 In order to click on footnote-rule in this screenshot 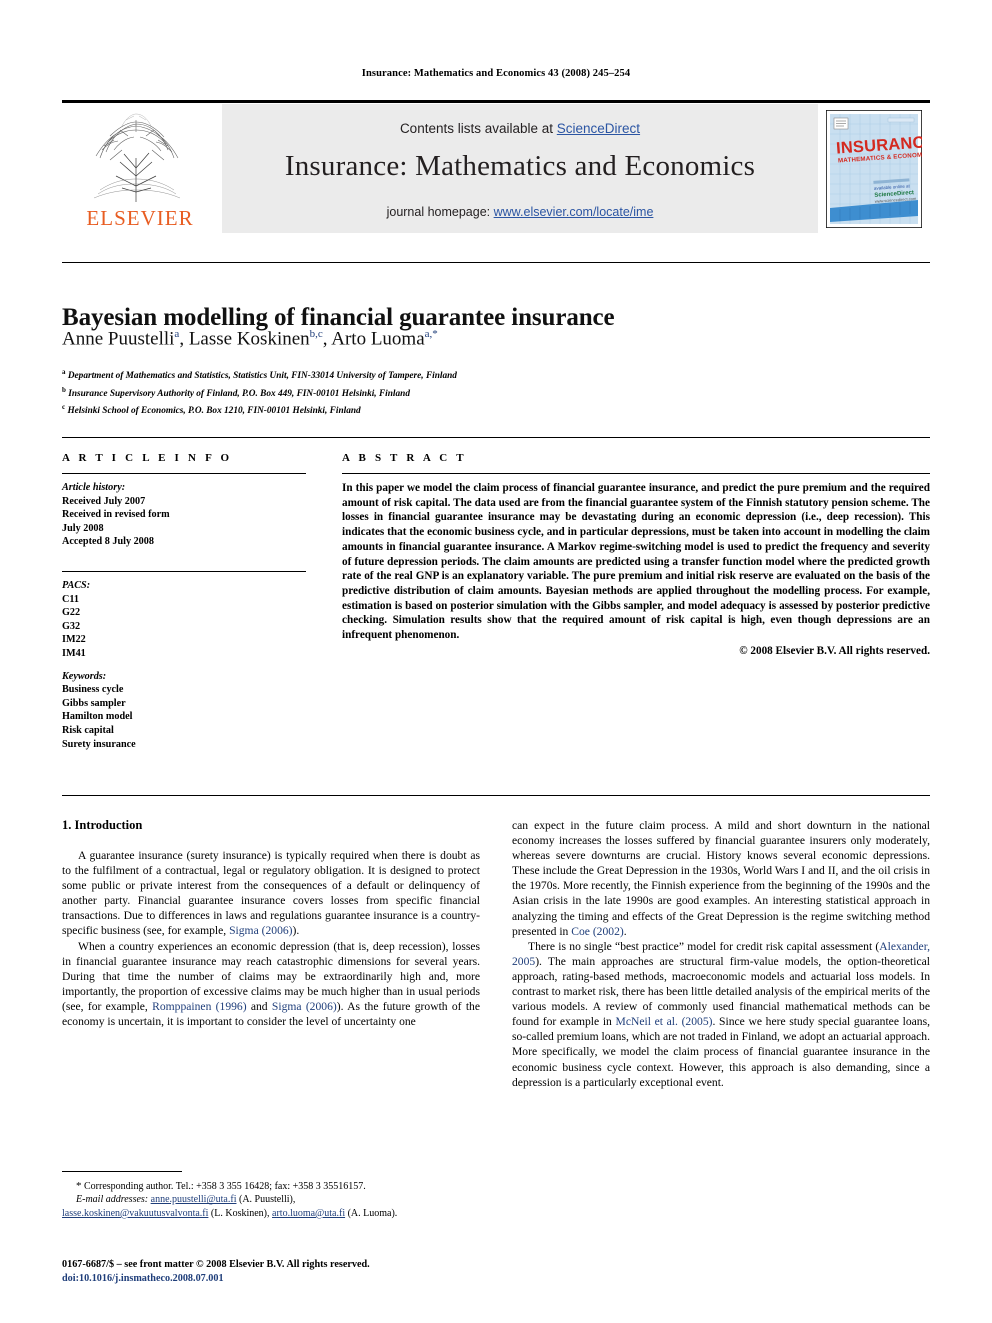, I will do `click(122, 1171)`.